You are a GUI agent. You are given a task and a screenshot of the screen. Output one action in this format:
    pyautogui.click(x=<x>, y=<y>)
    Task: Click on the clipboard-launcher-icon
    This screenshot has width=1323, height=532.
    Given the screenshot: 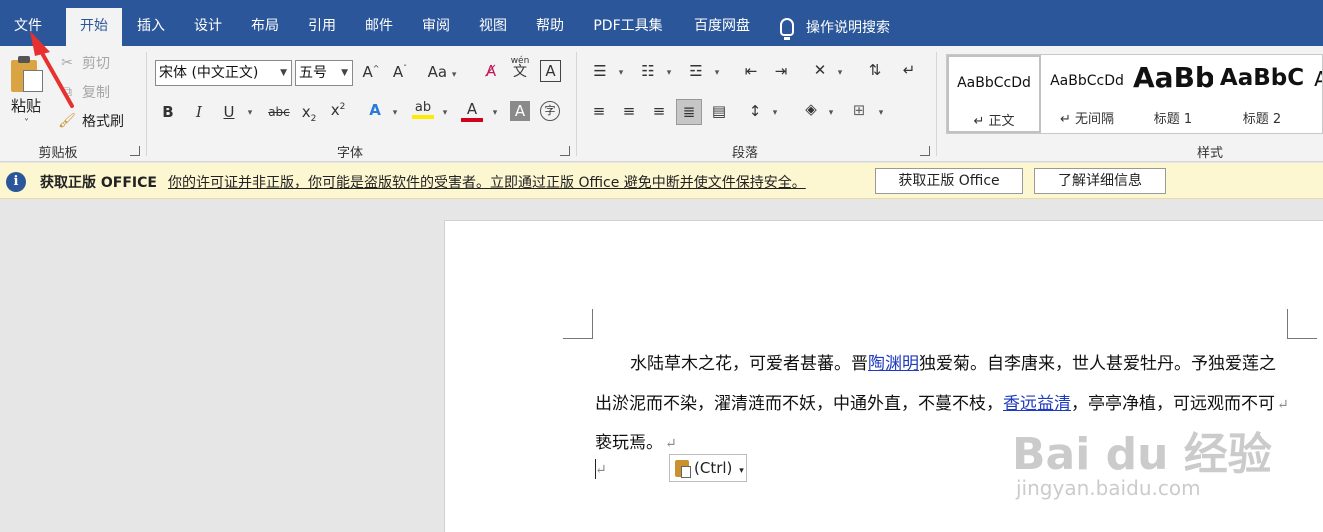 What is the action you would take?
    pyautogui.click(x=135, y=151)
    